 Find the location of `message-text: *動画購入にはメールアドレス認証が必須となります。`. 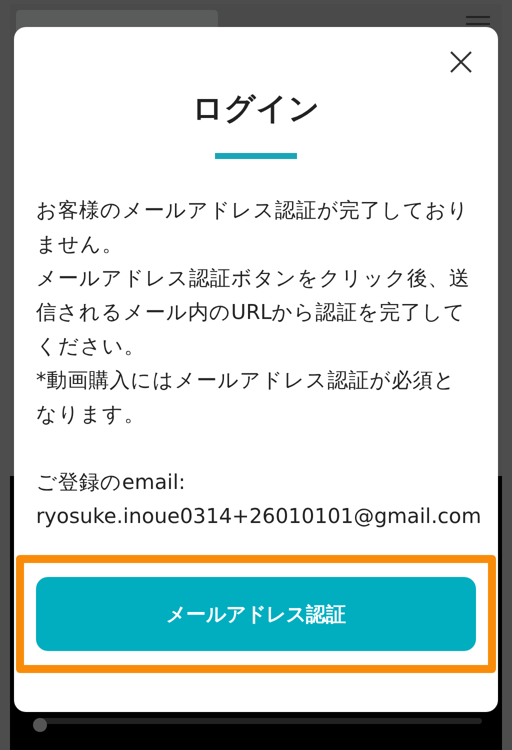

message-text: *動画購入にはメールアドレス認証が必須となります。 is located at coordinates (246, 397).